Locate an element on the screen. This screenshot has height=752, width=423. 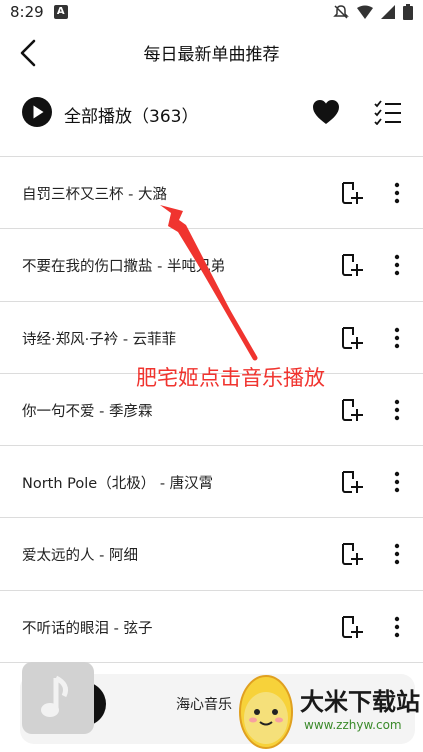
egg-mascot-logo is located at coordinates (266, 712).